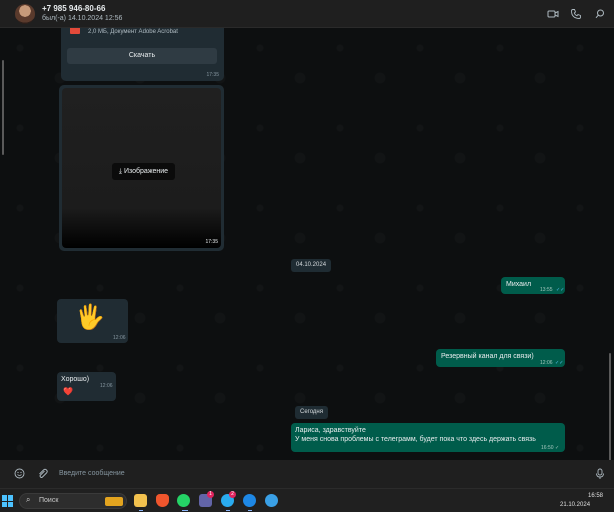 Image resolution: width=614 pixels, height=512 pixels. Describe the element at coordinates (600, 14) in the screenshot. I see `search-icon` at that location.